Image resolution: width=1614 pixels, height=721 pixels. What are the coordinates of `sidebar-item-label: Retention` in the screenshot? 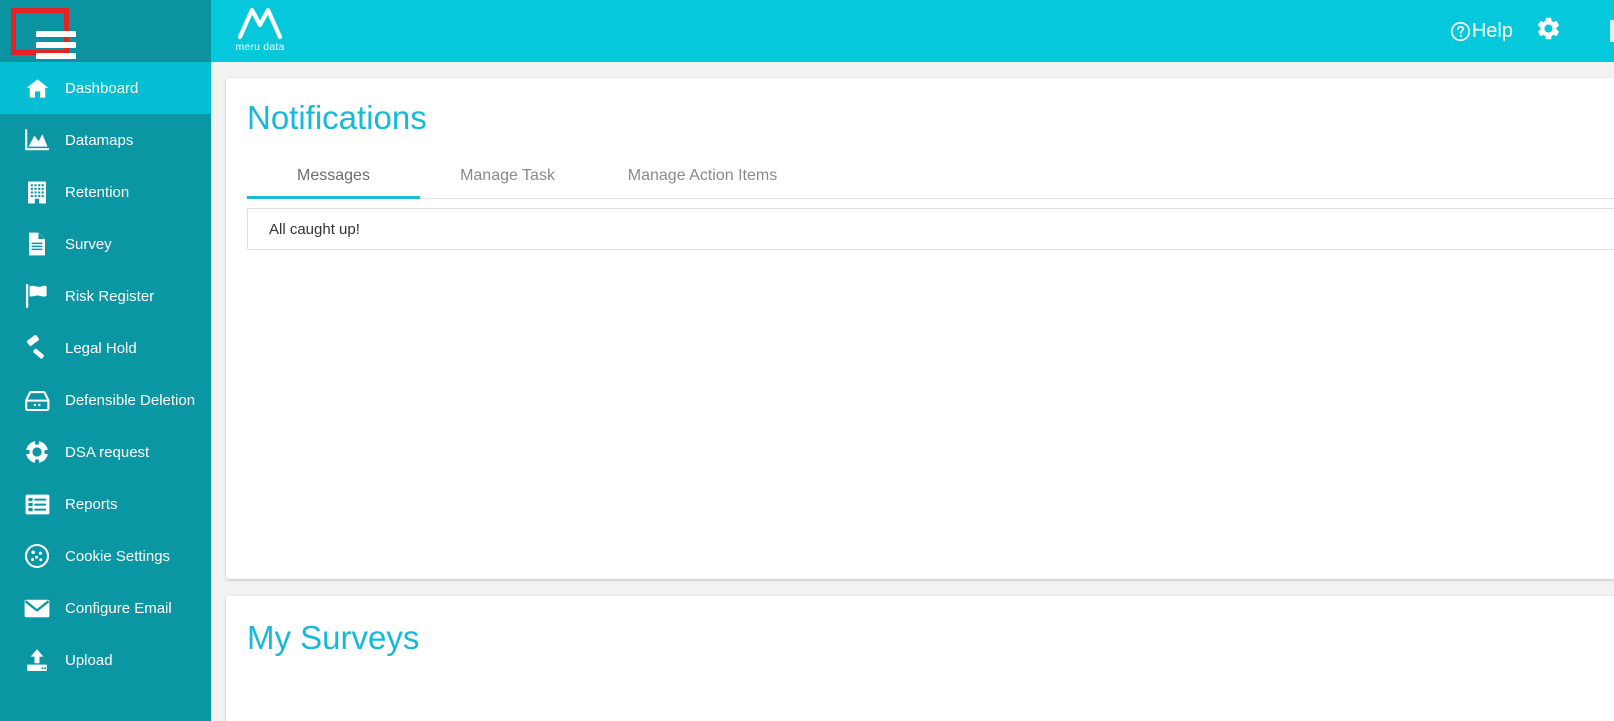 It's located at (97, 192).